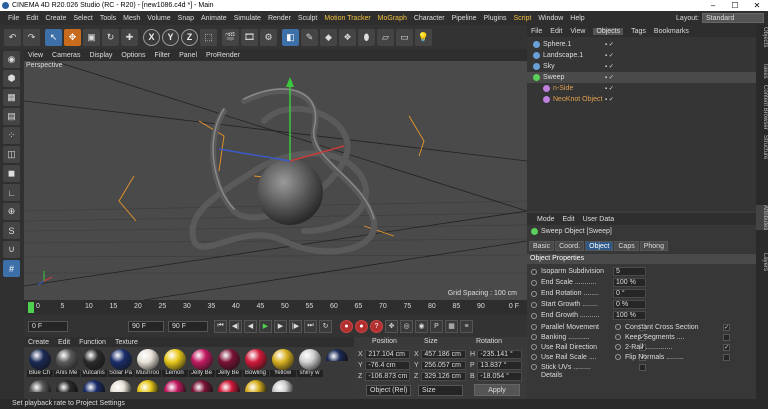  I want to click on autokey-icon: ●, so click(361, 326).